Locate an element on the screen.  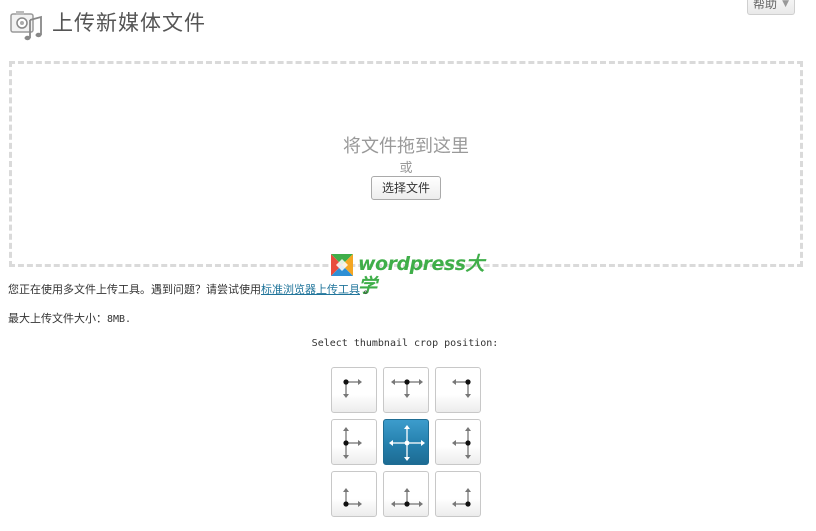
watermark: wordpress大学 is located at coordinates (408, 275).